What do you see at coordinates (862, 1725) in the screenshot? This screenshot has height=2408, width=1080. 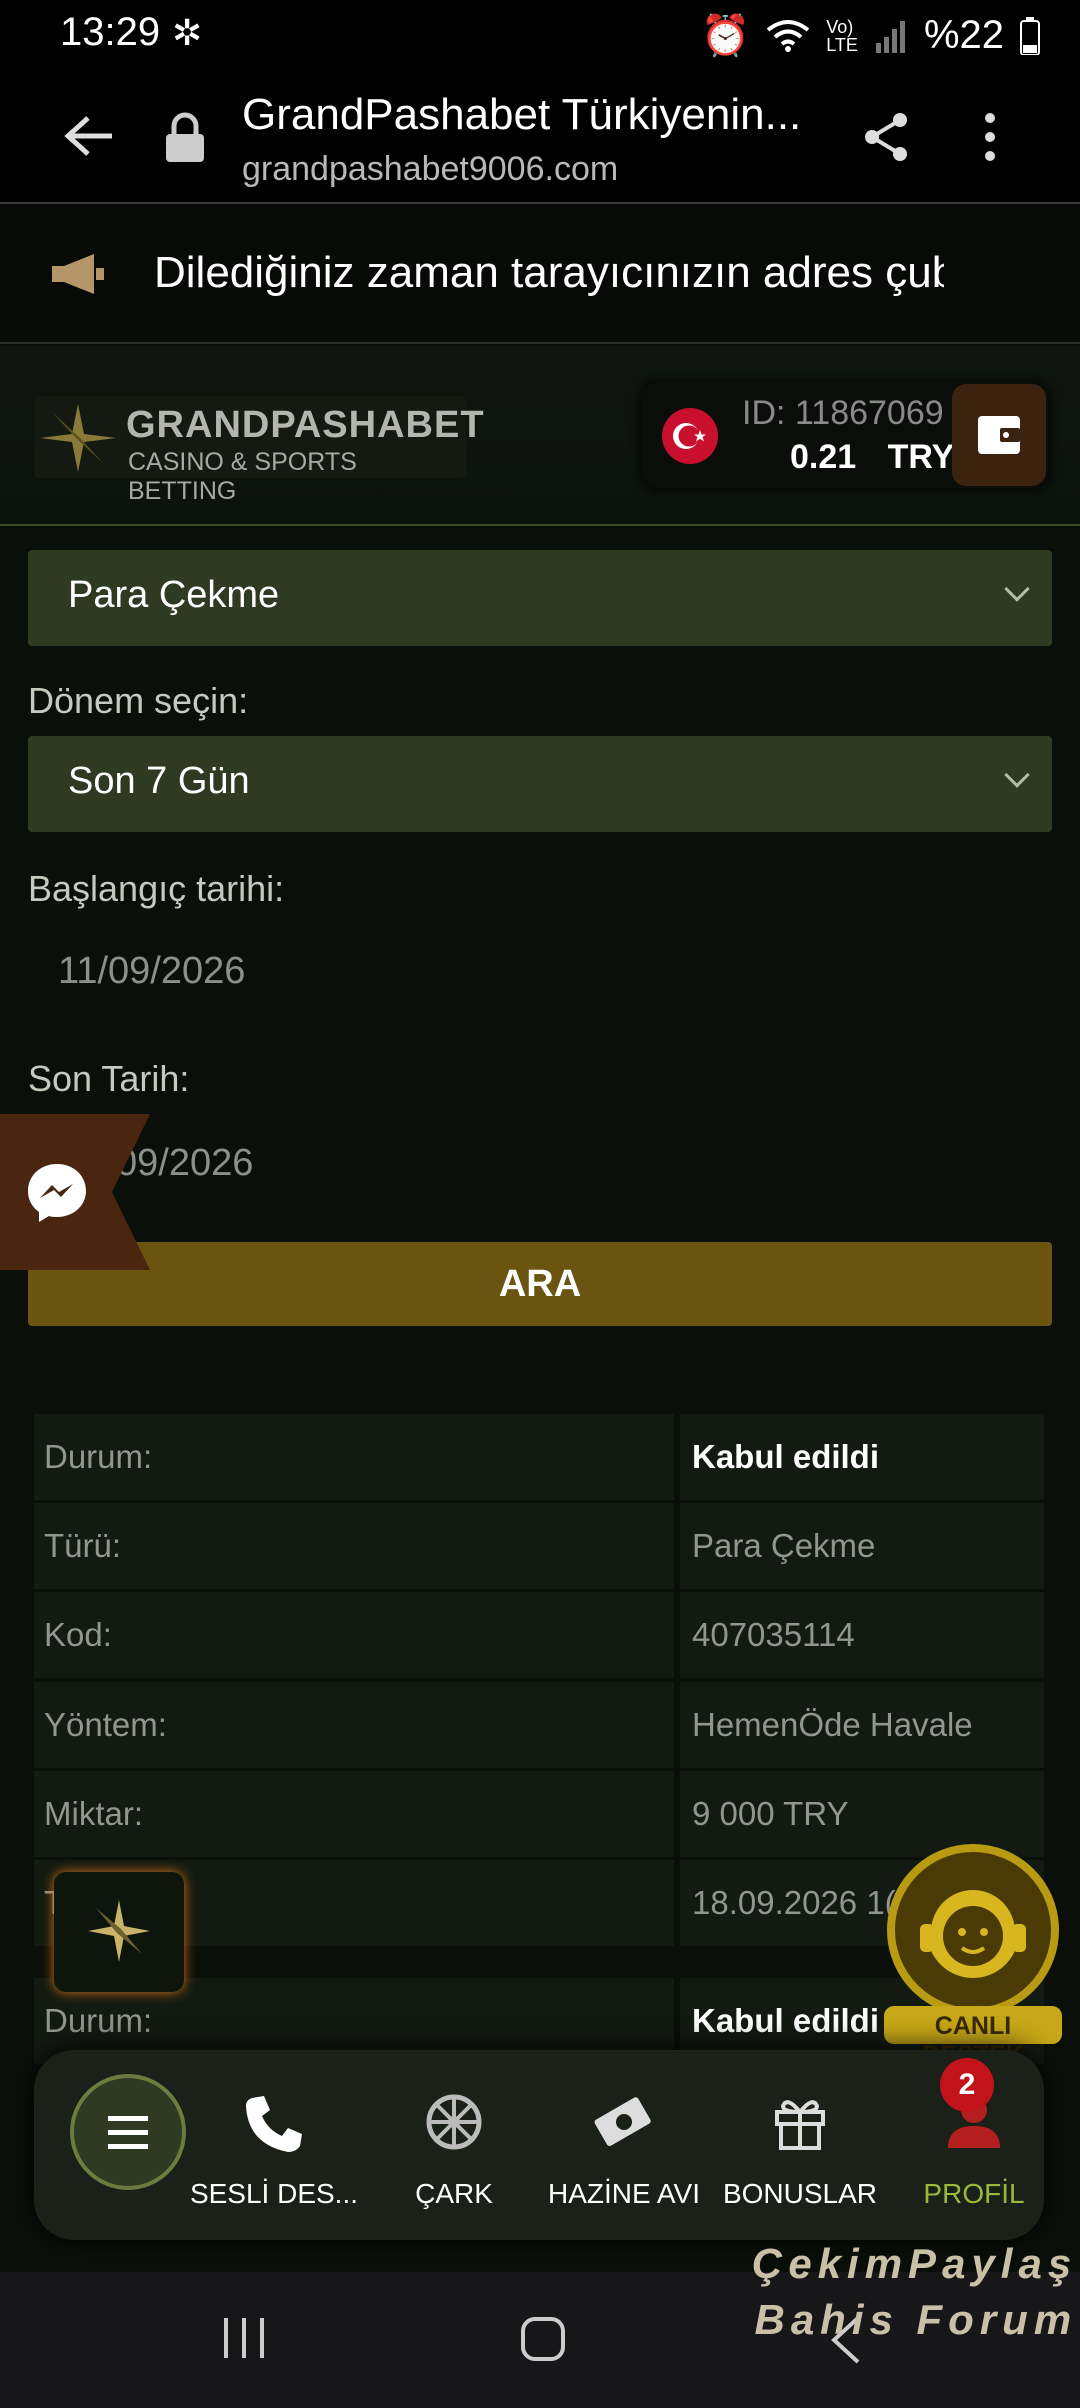 I see `row-value: HemenÖde Havale` at bounding box center [862, 1725].